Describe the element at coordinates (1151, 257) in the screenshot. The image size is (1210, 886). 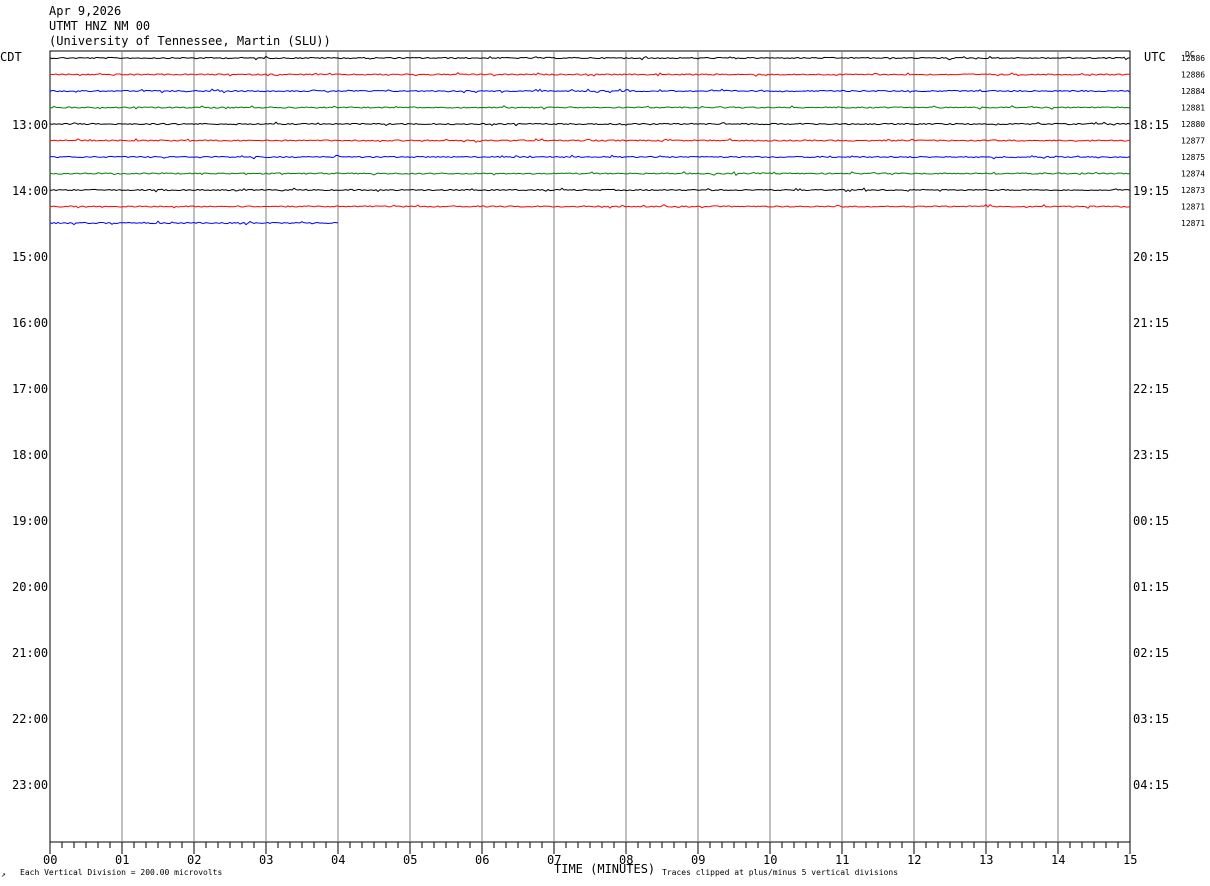
I see `utc-hour-label: 20:15` at that location.